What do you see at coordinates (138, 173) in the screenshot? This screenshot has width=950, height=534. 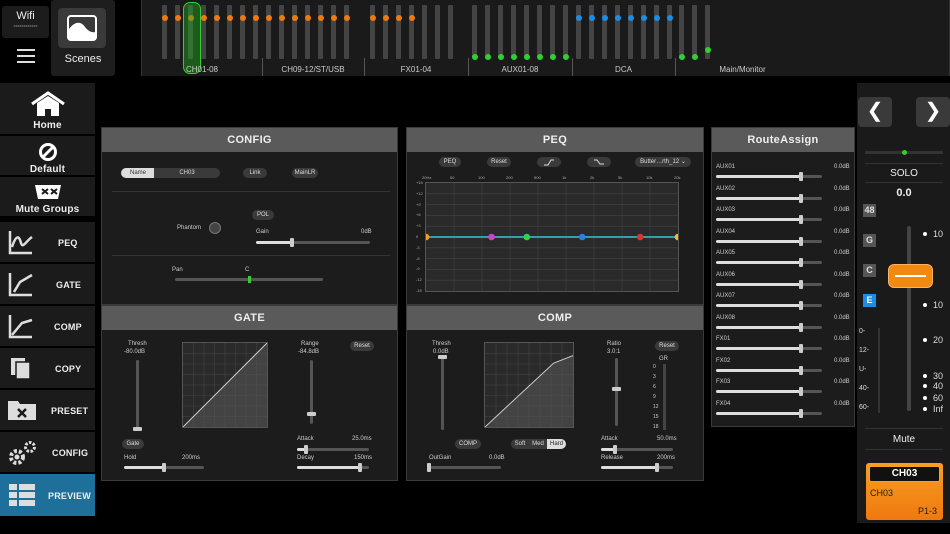 I see `name-label: Name` at bounding box center [138, 173].